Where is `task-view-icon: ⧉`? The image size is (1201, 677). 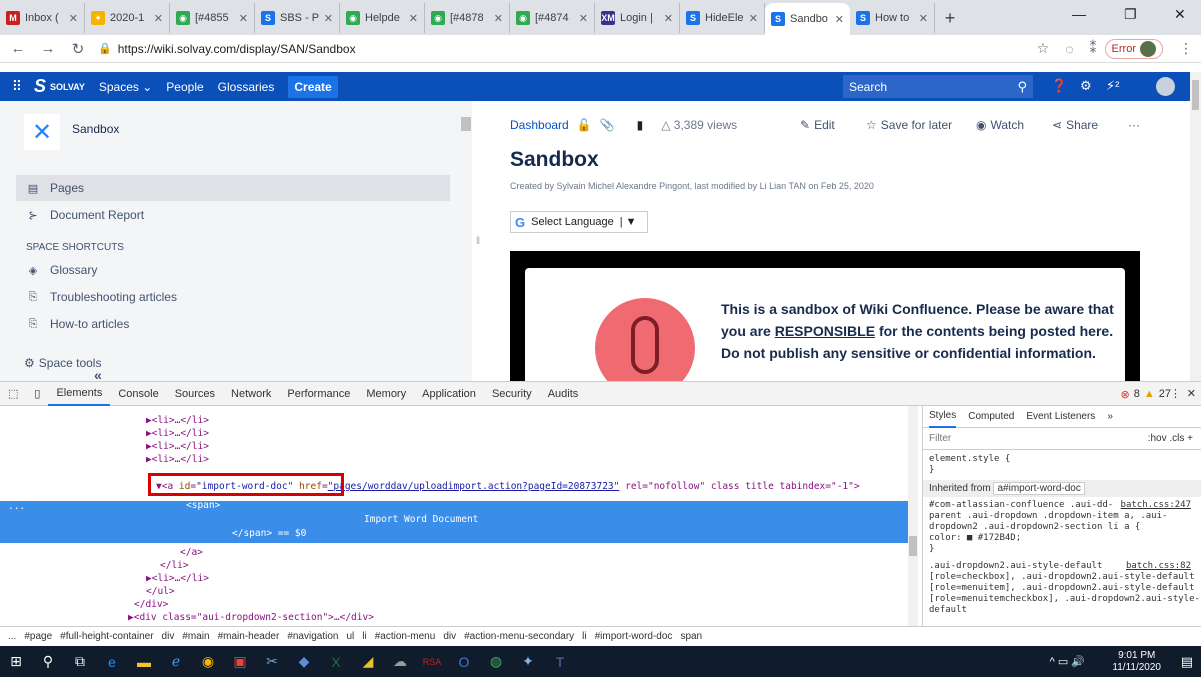 task-view-icon: ⧉ is located at coordinates (80, 661).